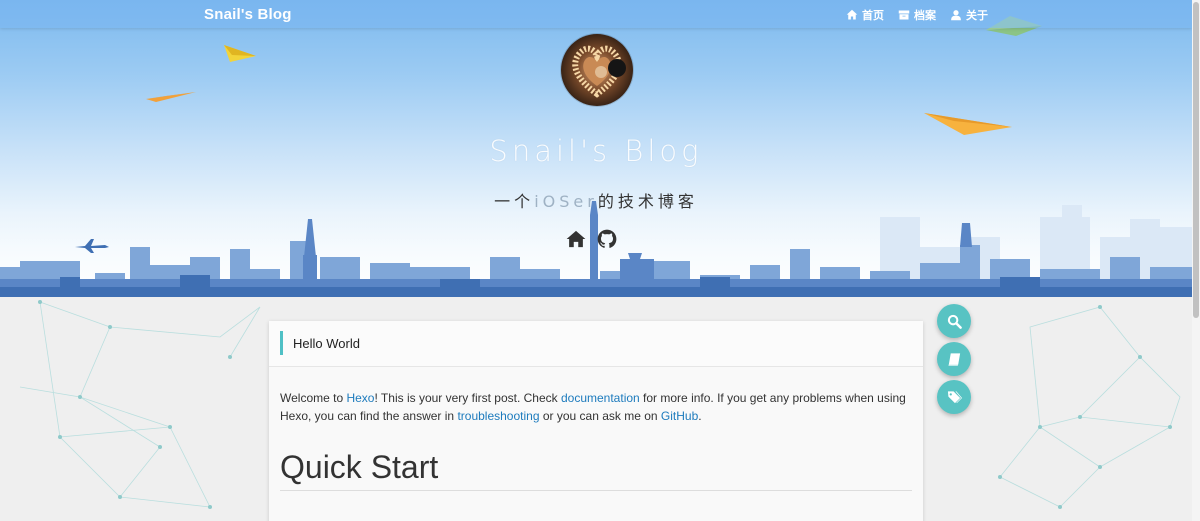 The width and height of the screenshot is (1200, 521). Describe the element at coordinates (360, 398) in the screenshot. I see `hexo-link: Hexo` at that location.